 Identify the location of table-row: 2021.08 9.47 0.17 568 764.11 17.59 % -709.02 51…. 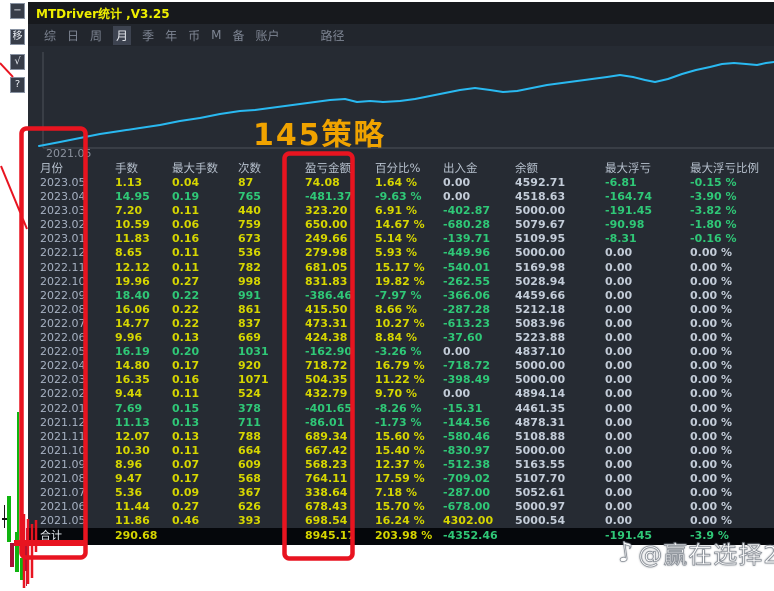
(401, 479).